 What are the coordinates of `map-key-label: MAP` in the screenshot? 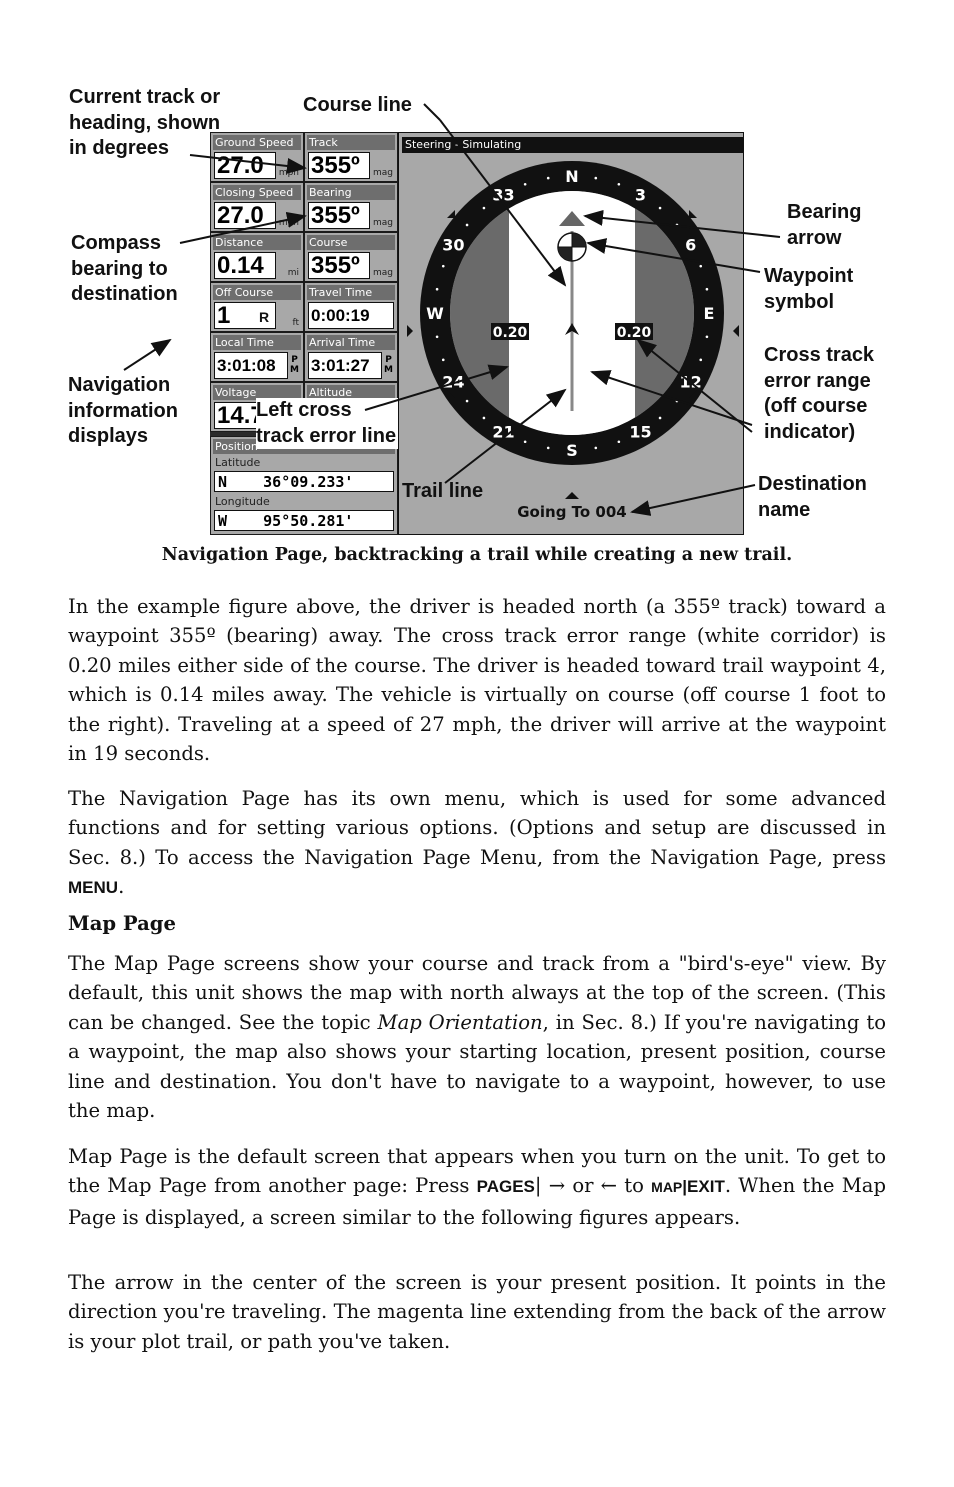 It's located at (667, 1187).